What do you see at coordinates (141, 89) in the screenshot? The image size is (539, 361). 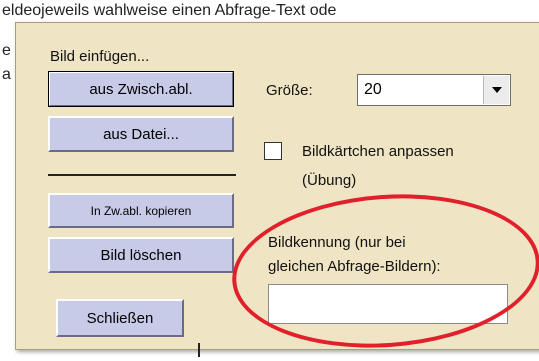 I see `from-clipboard-button: aus Zwisch.abl.` at bounding box center [141, 89].